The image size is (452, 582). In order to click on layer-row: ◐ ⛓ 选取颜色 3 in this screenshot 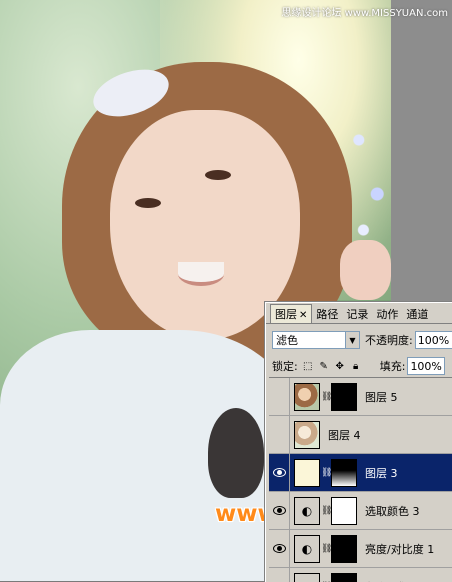, I will do `click(360, 511)`.